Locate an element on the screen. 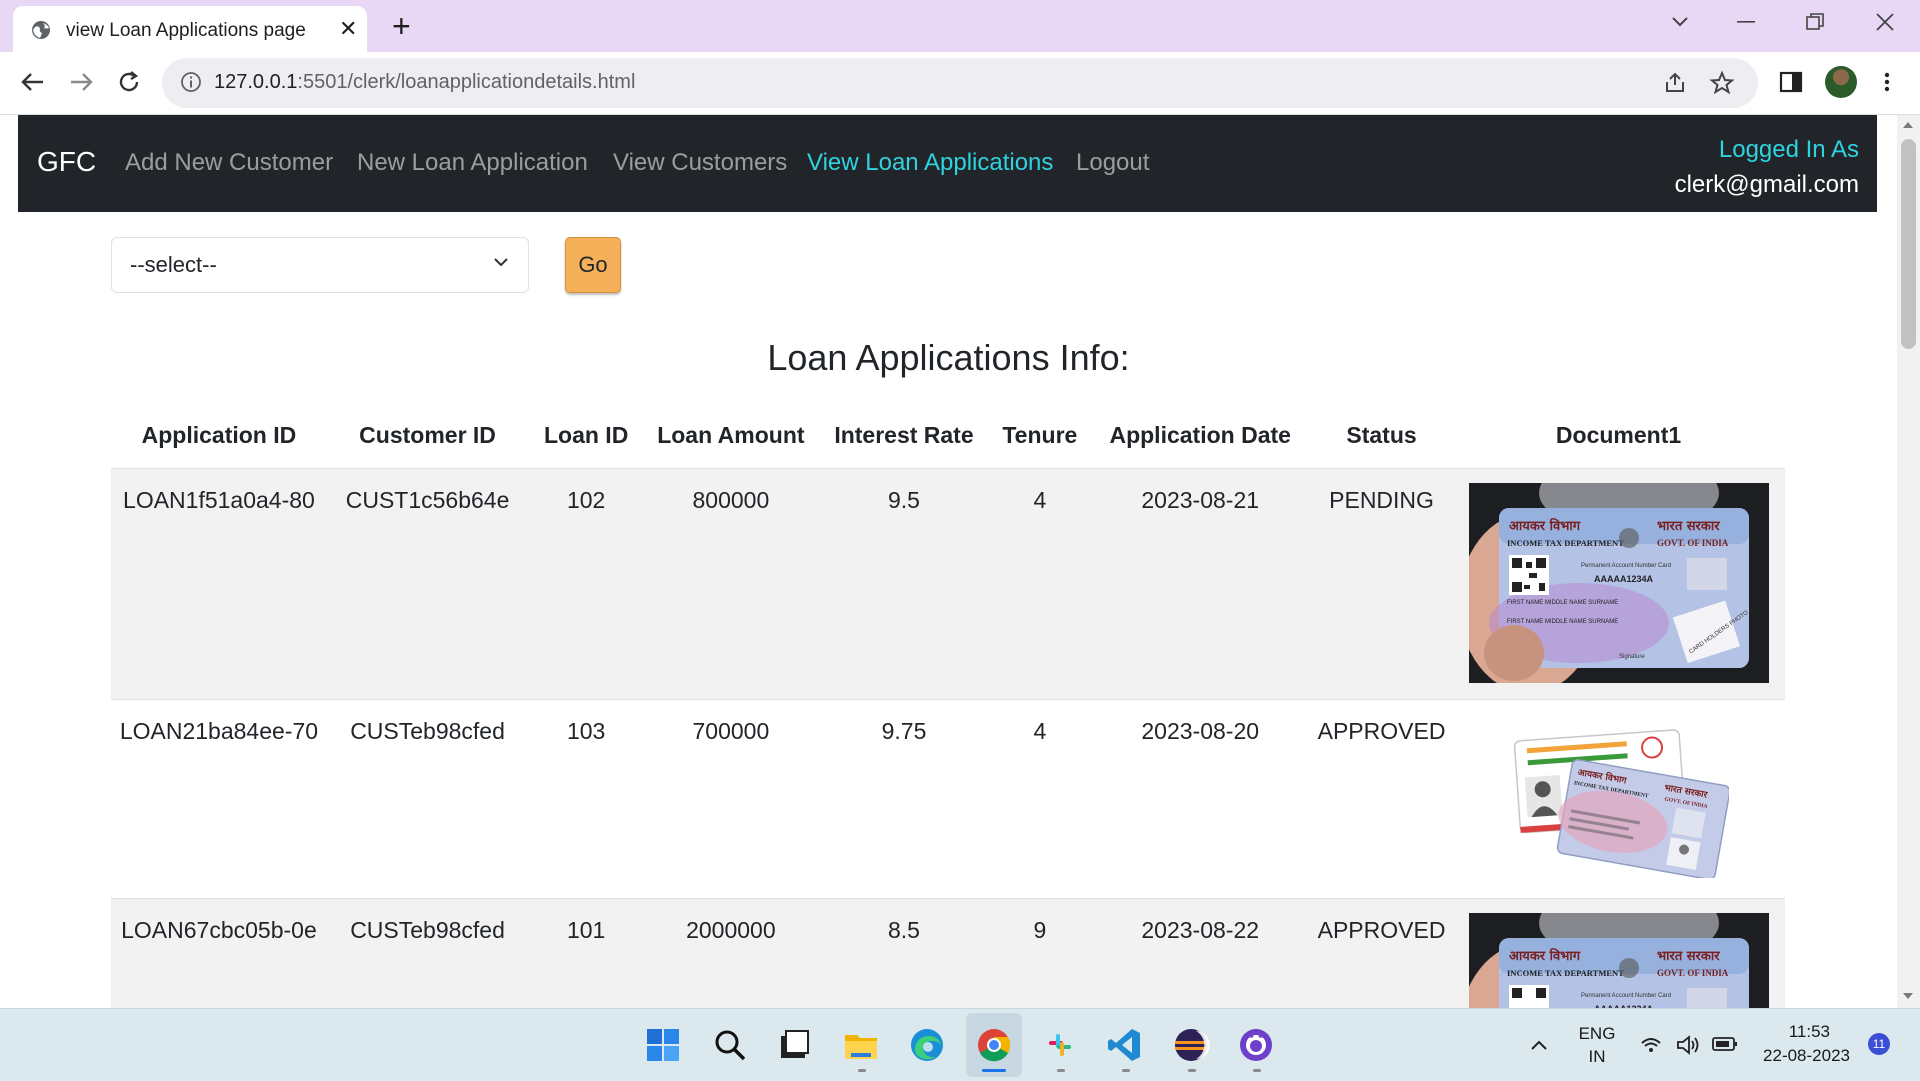 The height and width of the screenshot is (1081, 1920). github-desktop-icon is located at coordinates (1256, 1045).